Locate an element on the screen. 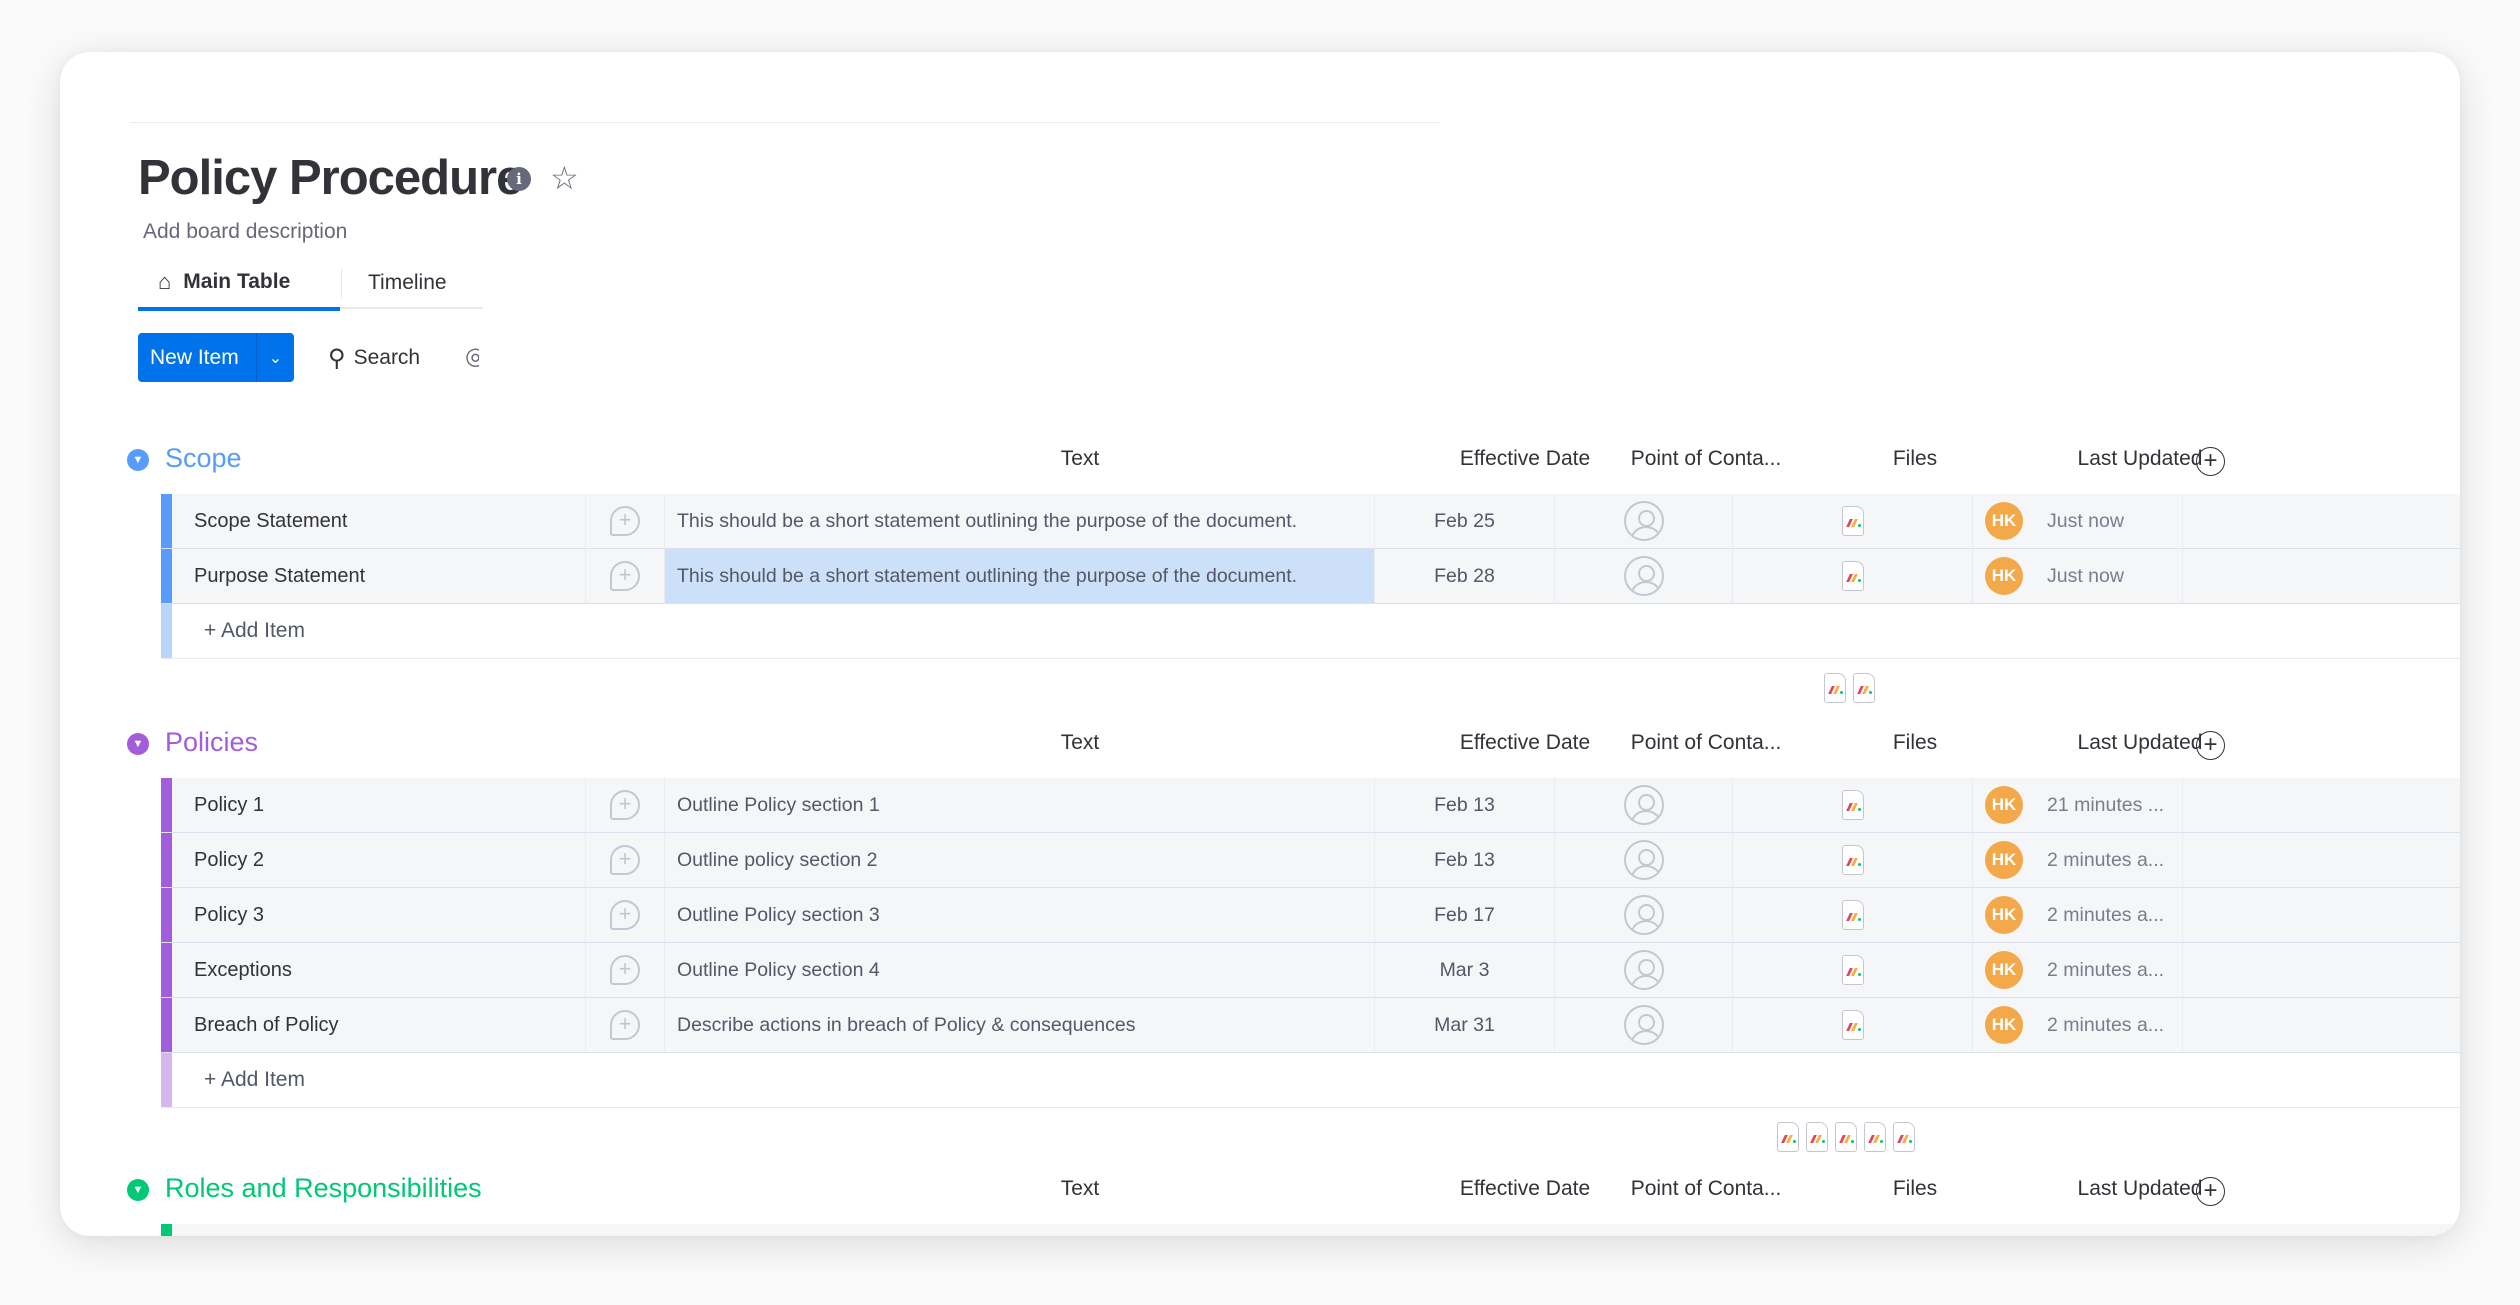  item-name: Exceptions is located at coordinates (379, 970).